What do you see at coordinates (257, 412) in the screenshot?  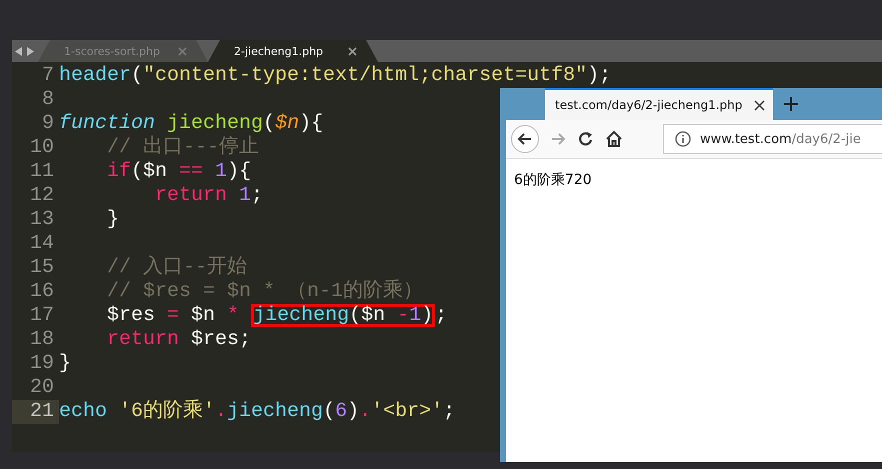 I see `code-line: echo '6的阶乘'.jiecheng(6).'<br>';` at bounding box center [257, 412].